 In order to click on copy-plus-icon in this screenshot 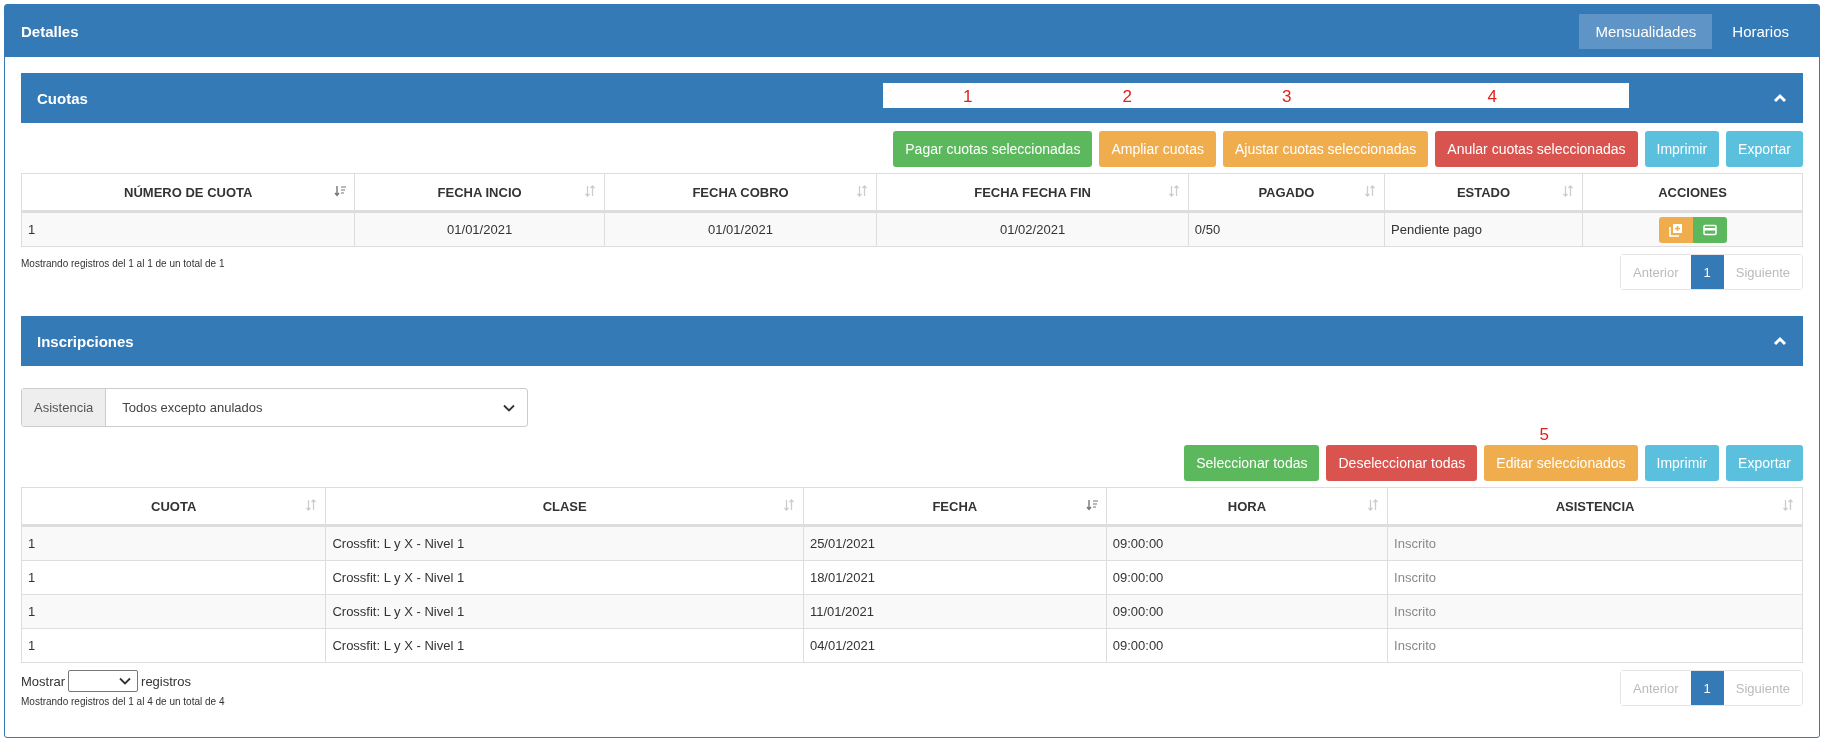, I will do `click(1675, 229)`.